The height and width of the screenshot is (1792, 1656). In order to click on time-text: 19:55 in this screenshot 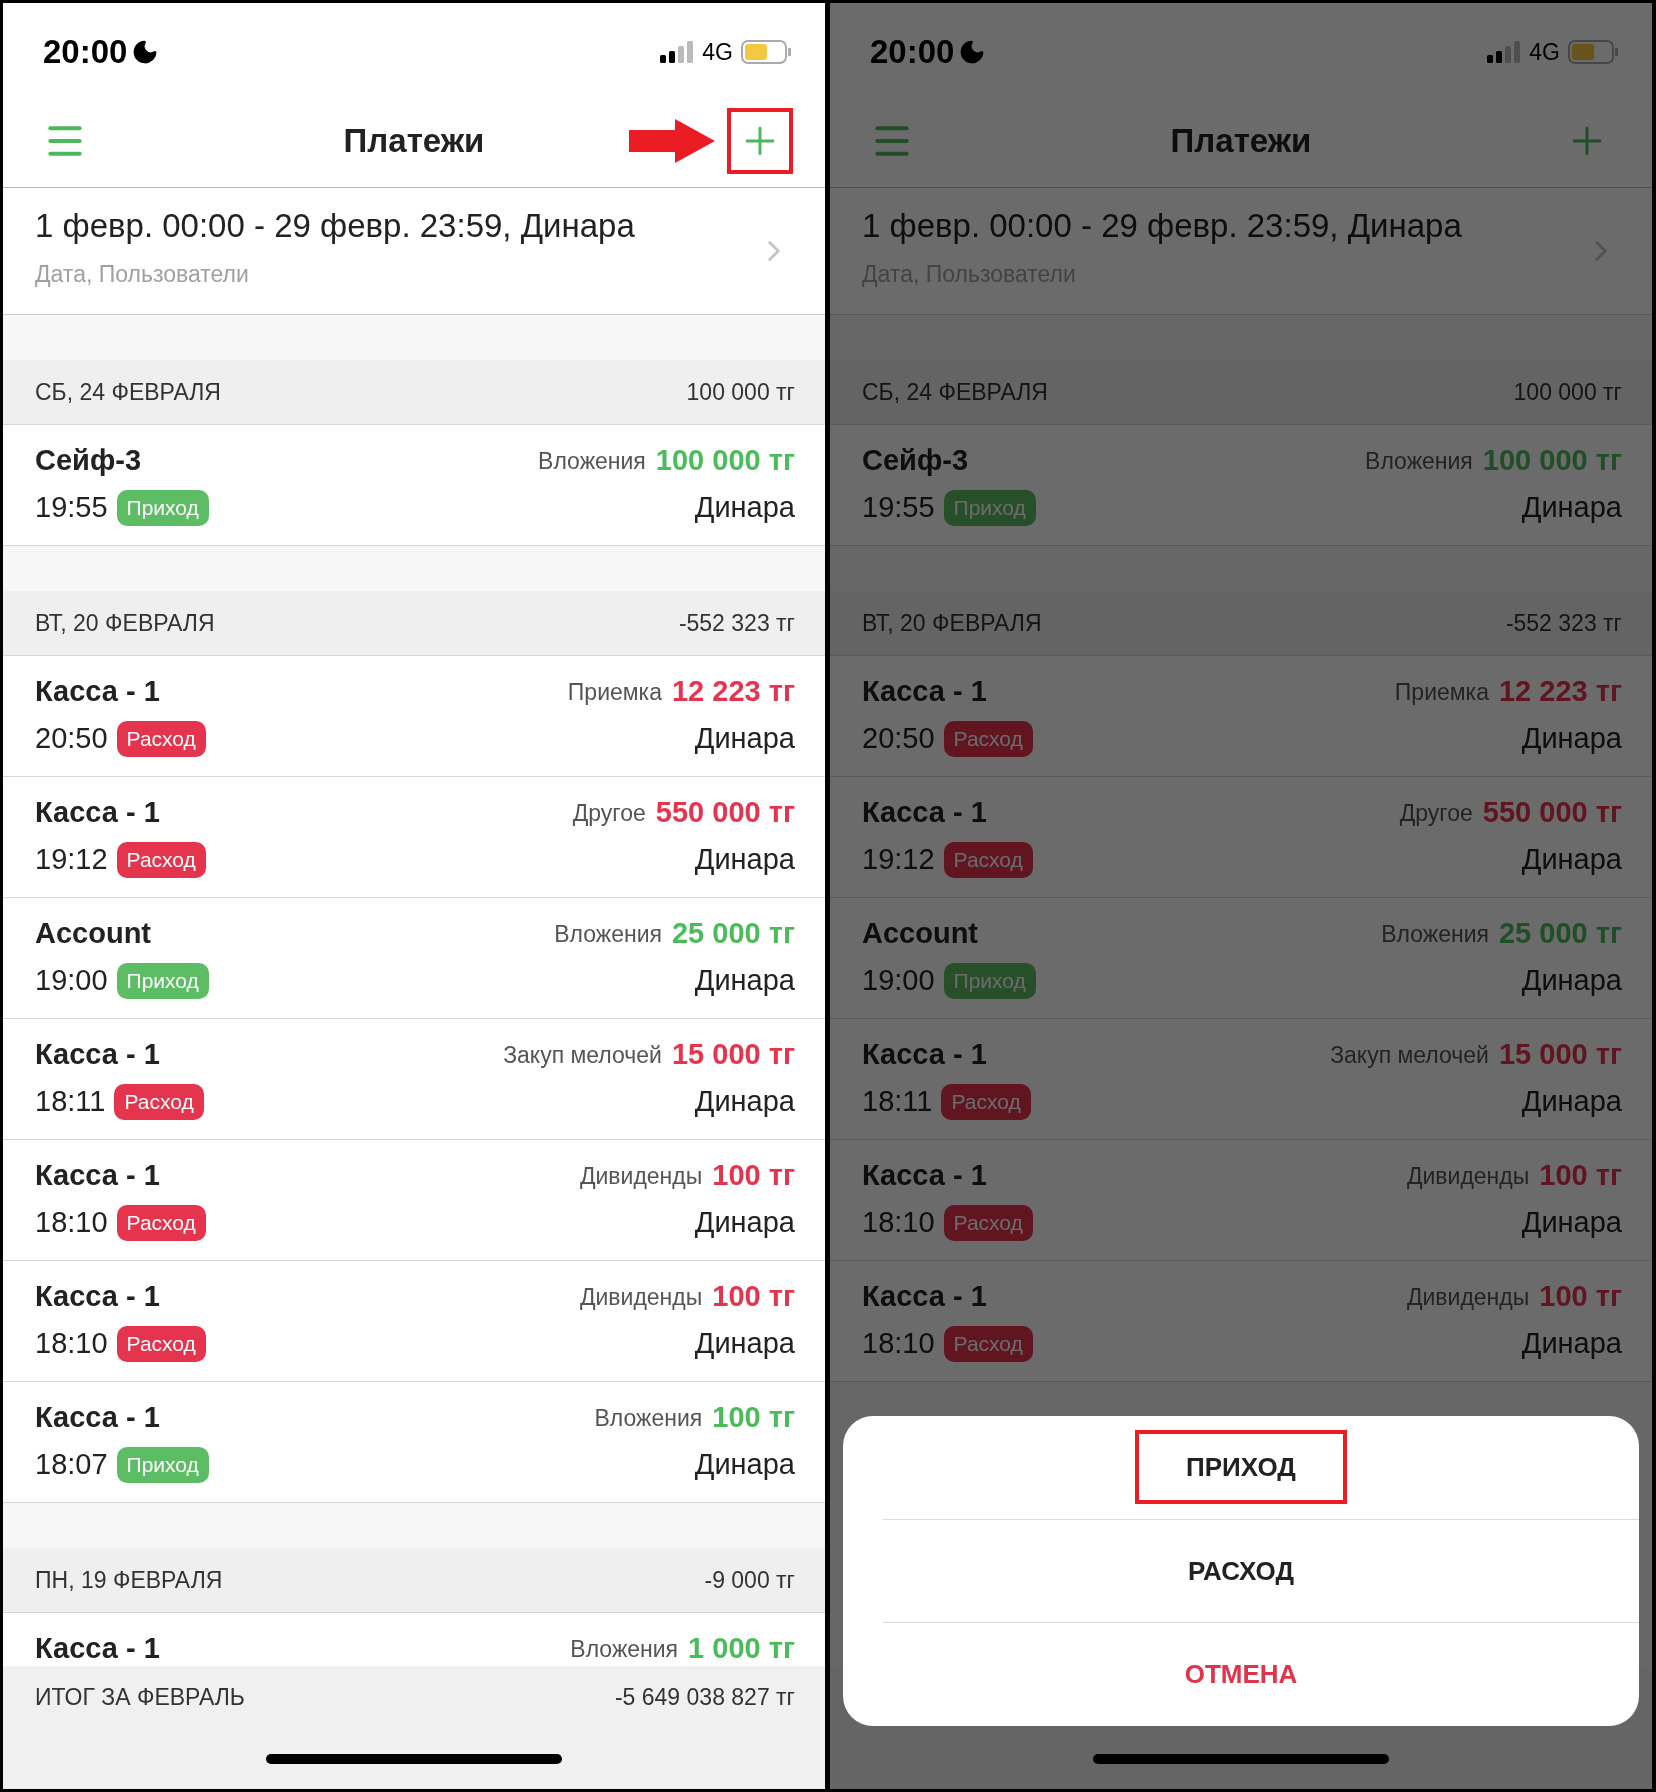, I will do `click(71, 508)`.